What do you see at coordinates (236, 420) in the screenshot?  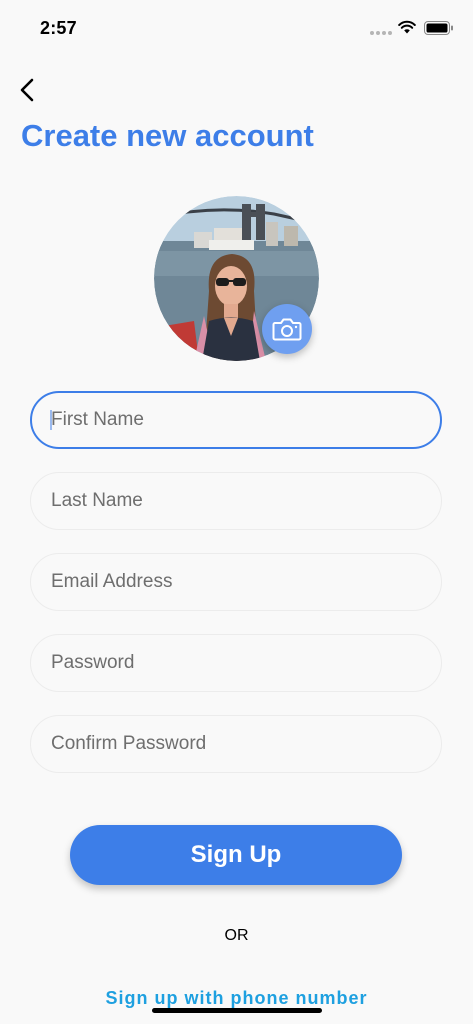 I see `first-name-input` at bounding box center [236, 420].